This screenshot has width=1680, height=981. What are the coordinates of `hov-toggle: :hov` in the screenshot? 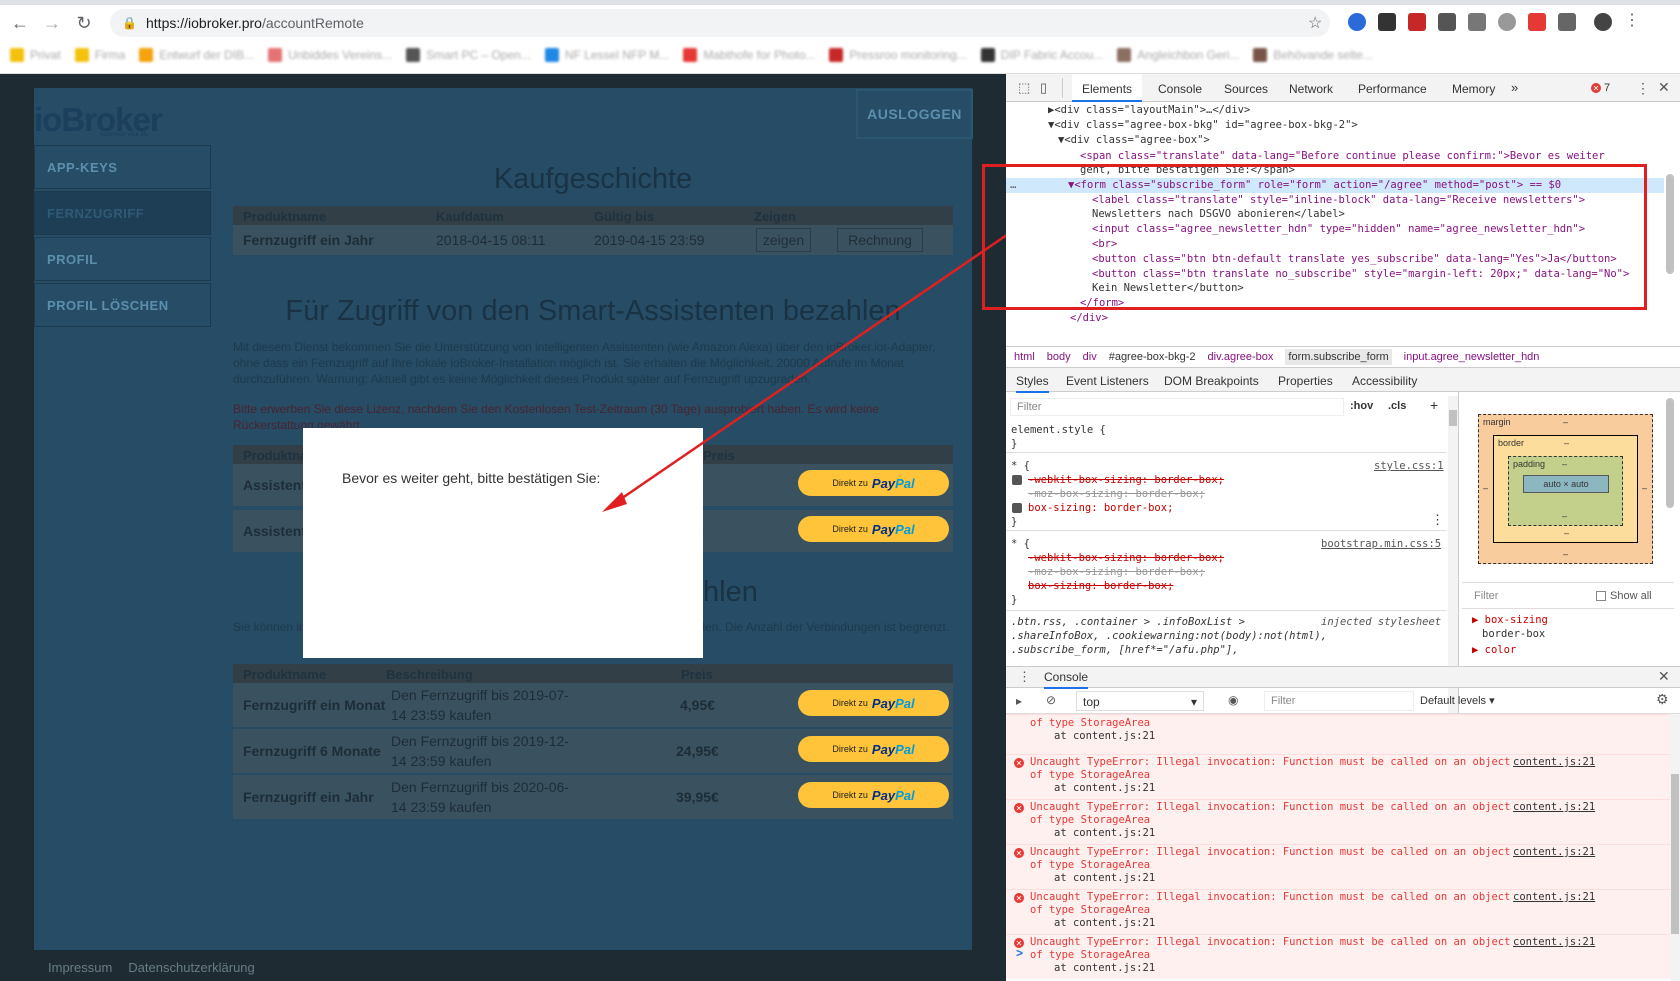 It's located at (1361, 406).